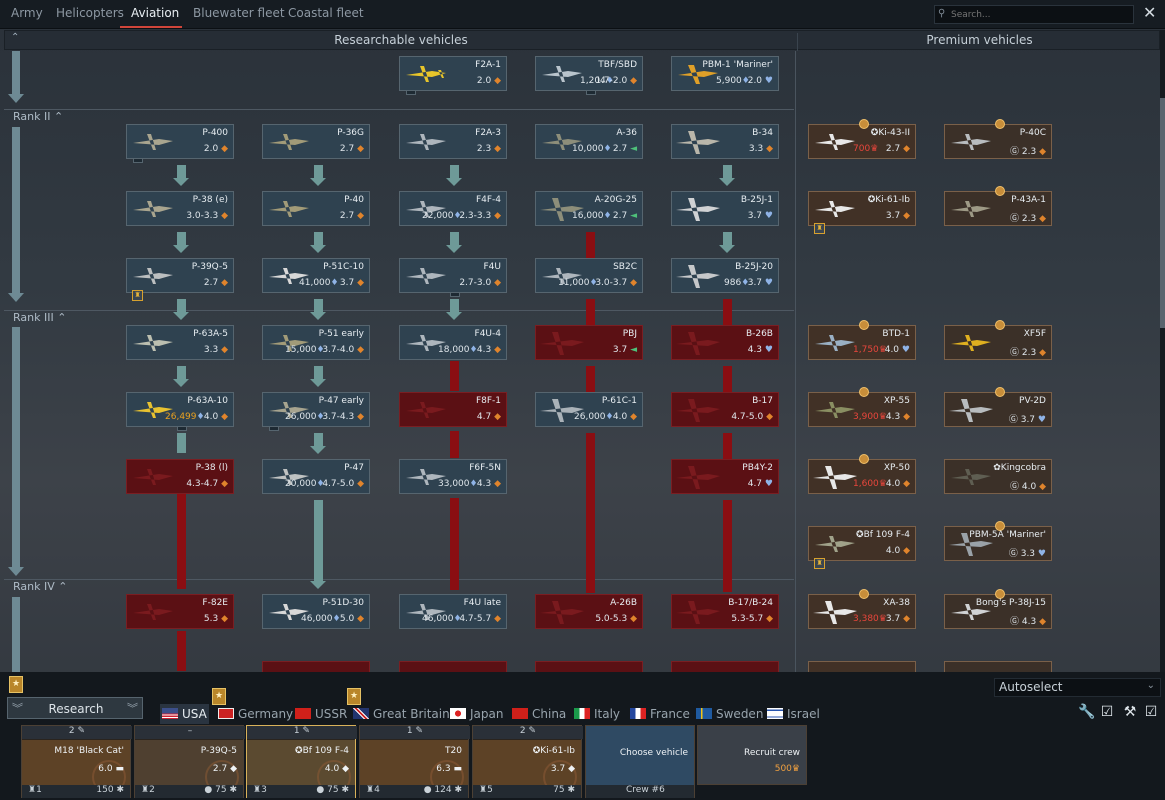 The height and width of the screenshot is (800, 1165). I want to click on vehicle-card-p51d30: P-51D-30 46,000♦ 5.0 ◆, so click(316, 611).